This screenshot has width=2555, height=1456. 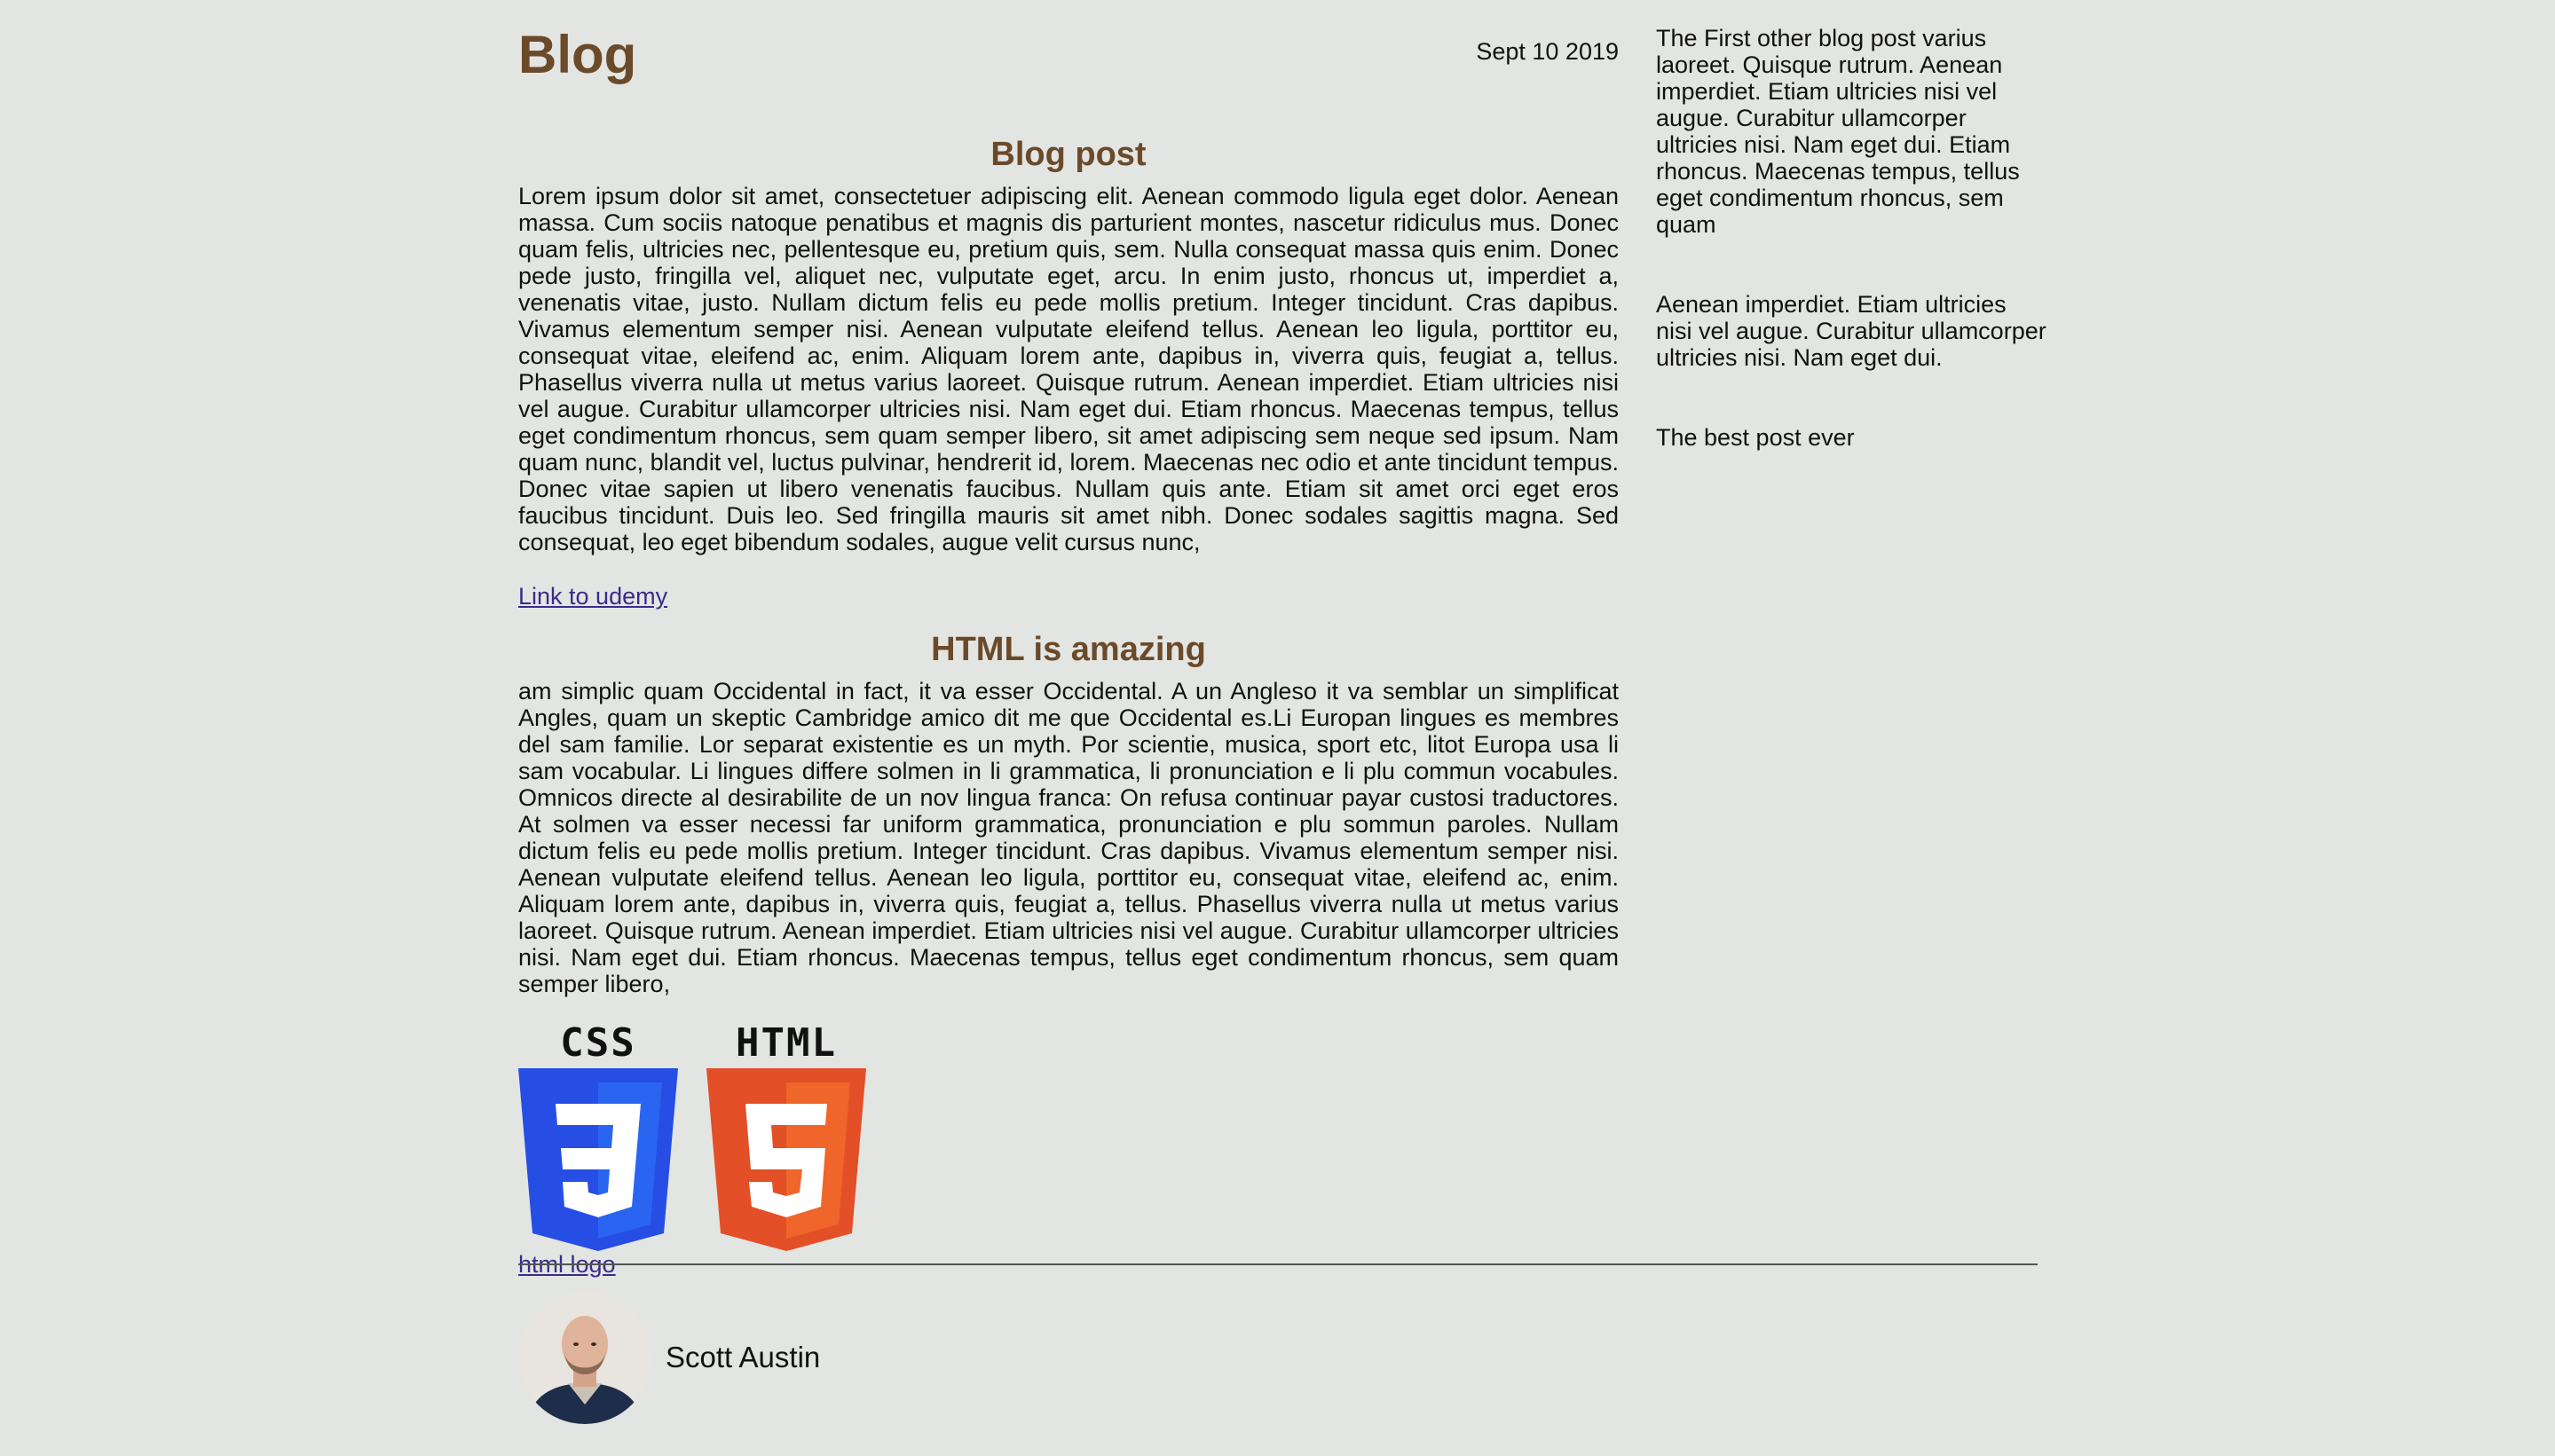 I want to click on css3-shield-icon, so click(x=598, y=1159).